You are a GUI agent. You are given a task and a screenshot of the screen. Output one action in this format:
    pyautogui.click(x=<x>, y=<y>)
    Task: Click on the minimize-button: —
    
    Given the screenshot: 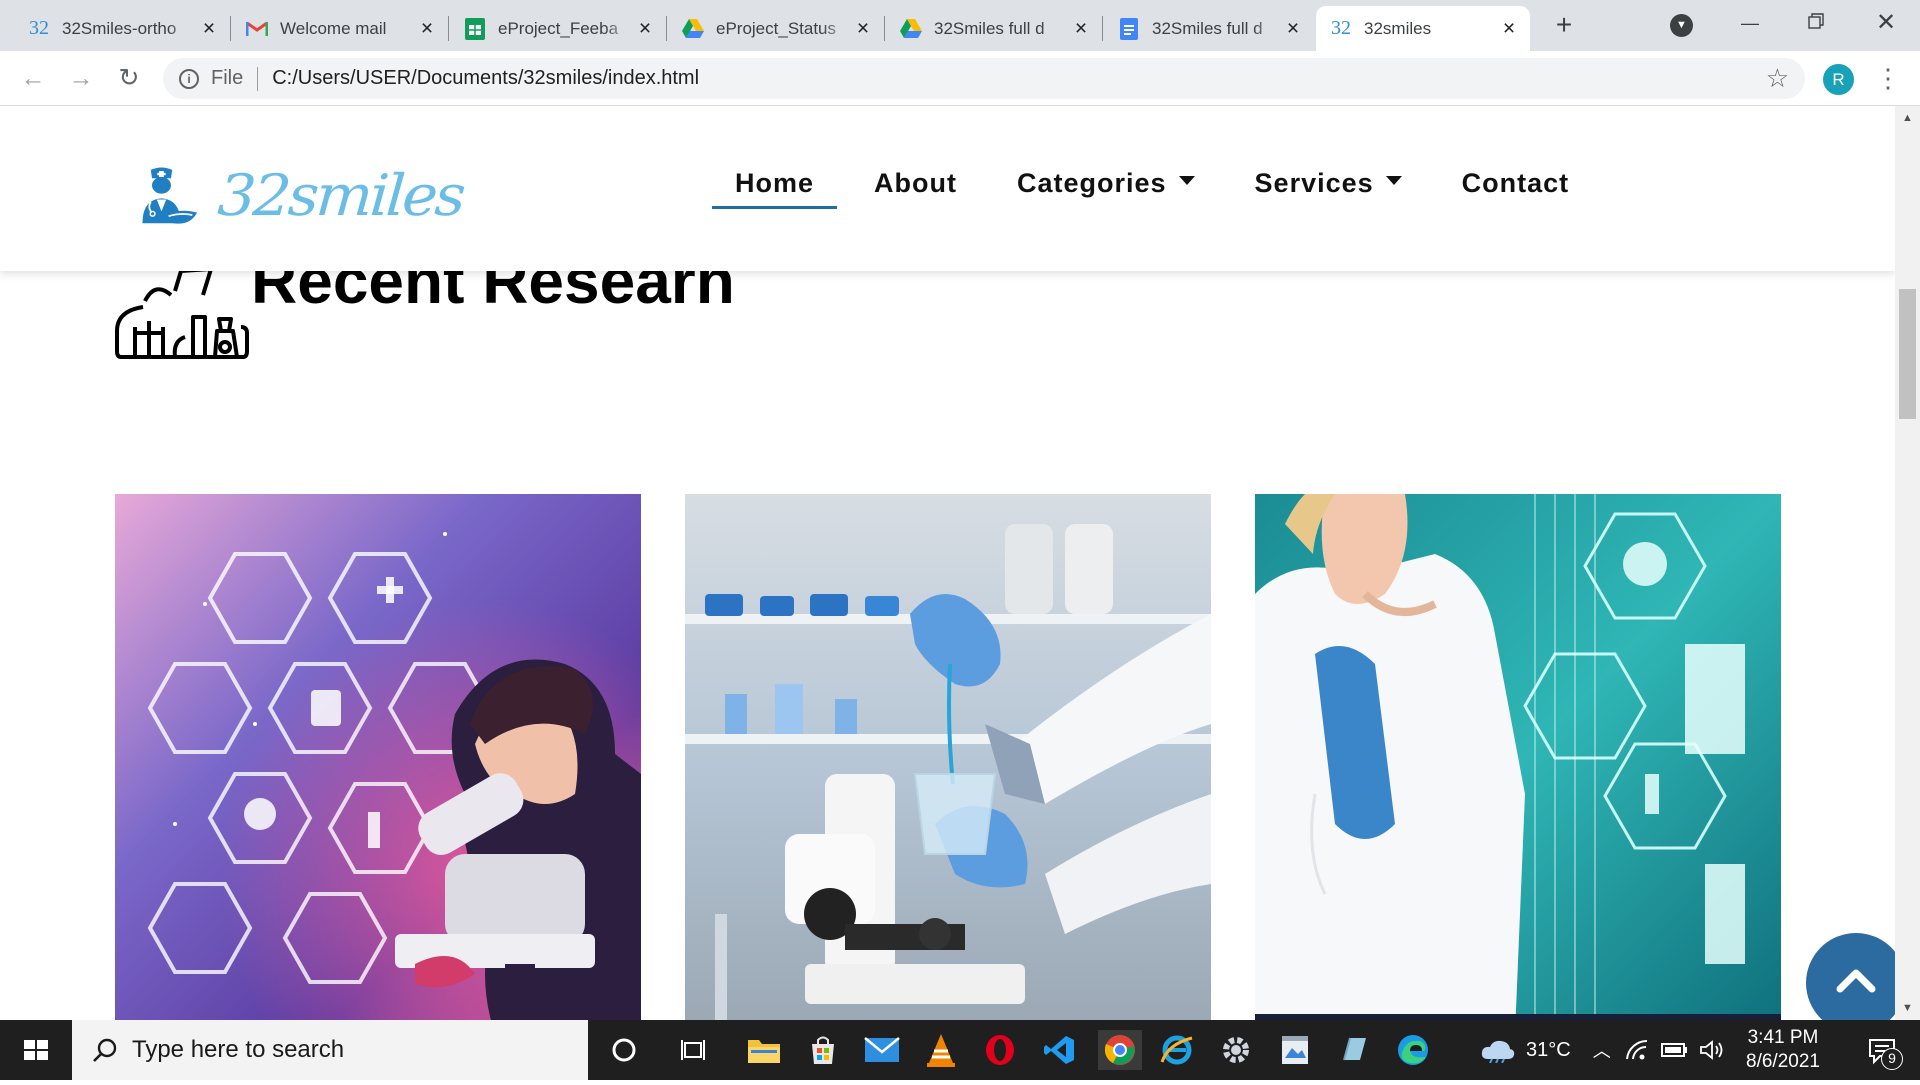 What is the action you would take?
    pyautogui.click(x=1750, y=23)
    